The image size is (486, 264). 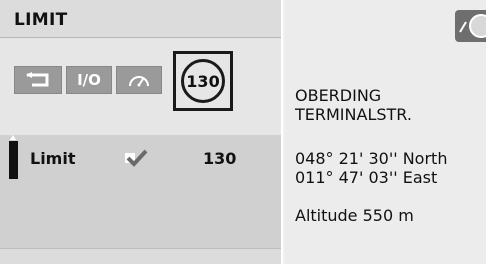 I want to click on speed-limit-sign-value: 130, so click(x=203, y=81).